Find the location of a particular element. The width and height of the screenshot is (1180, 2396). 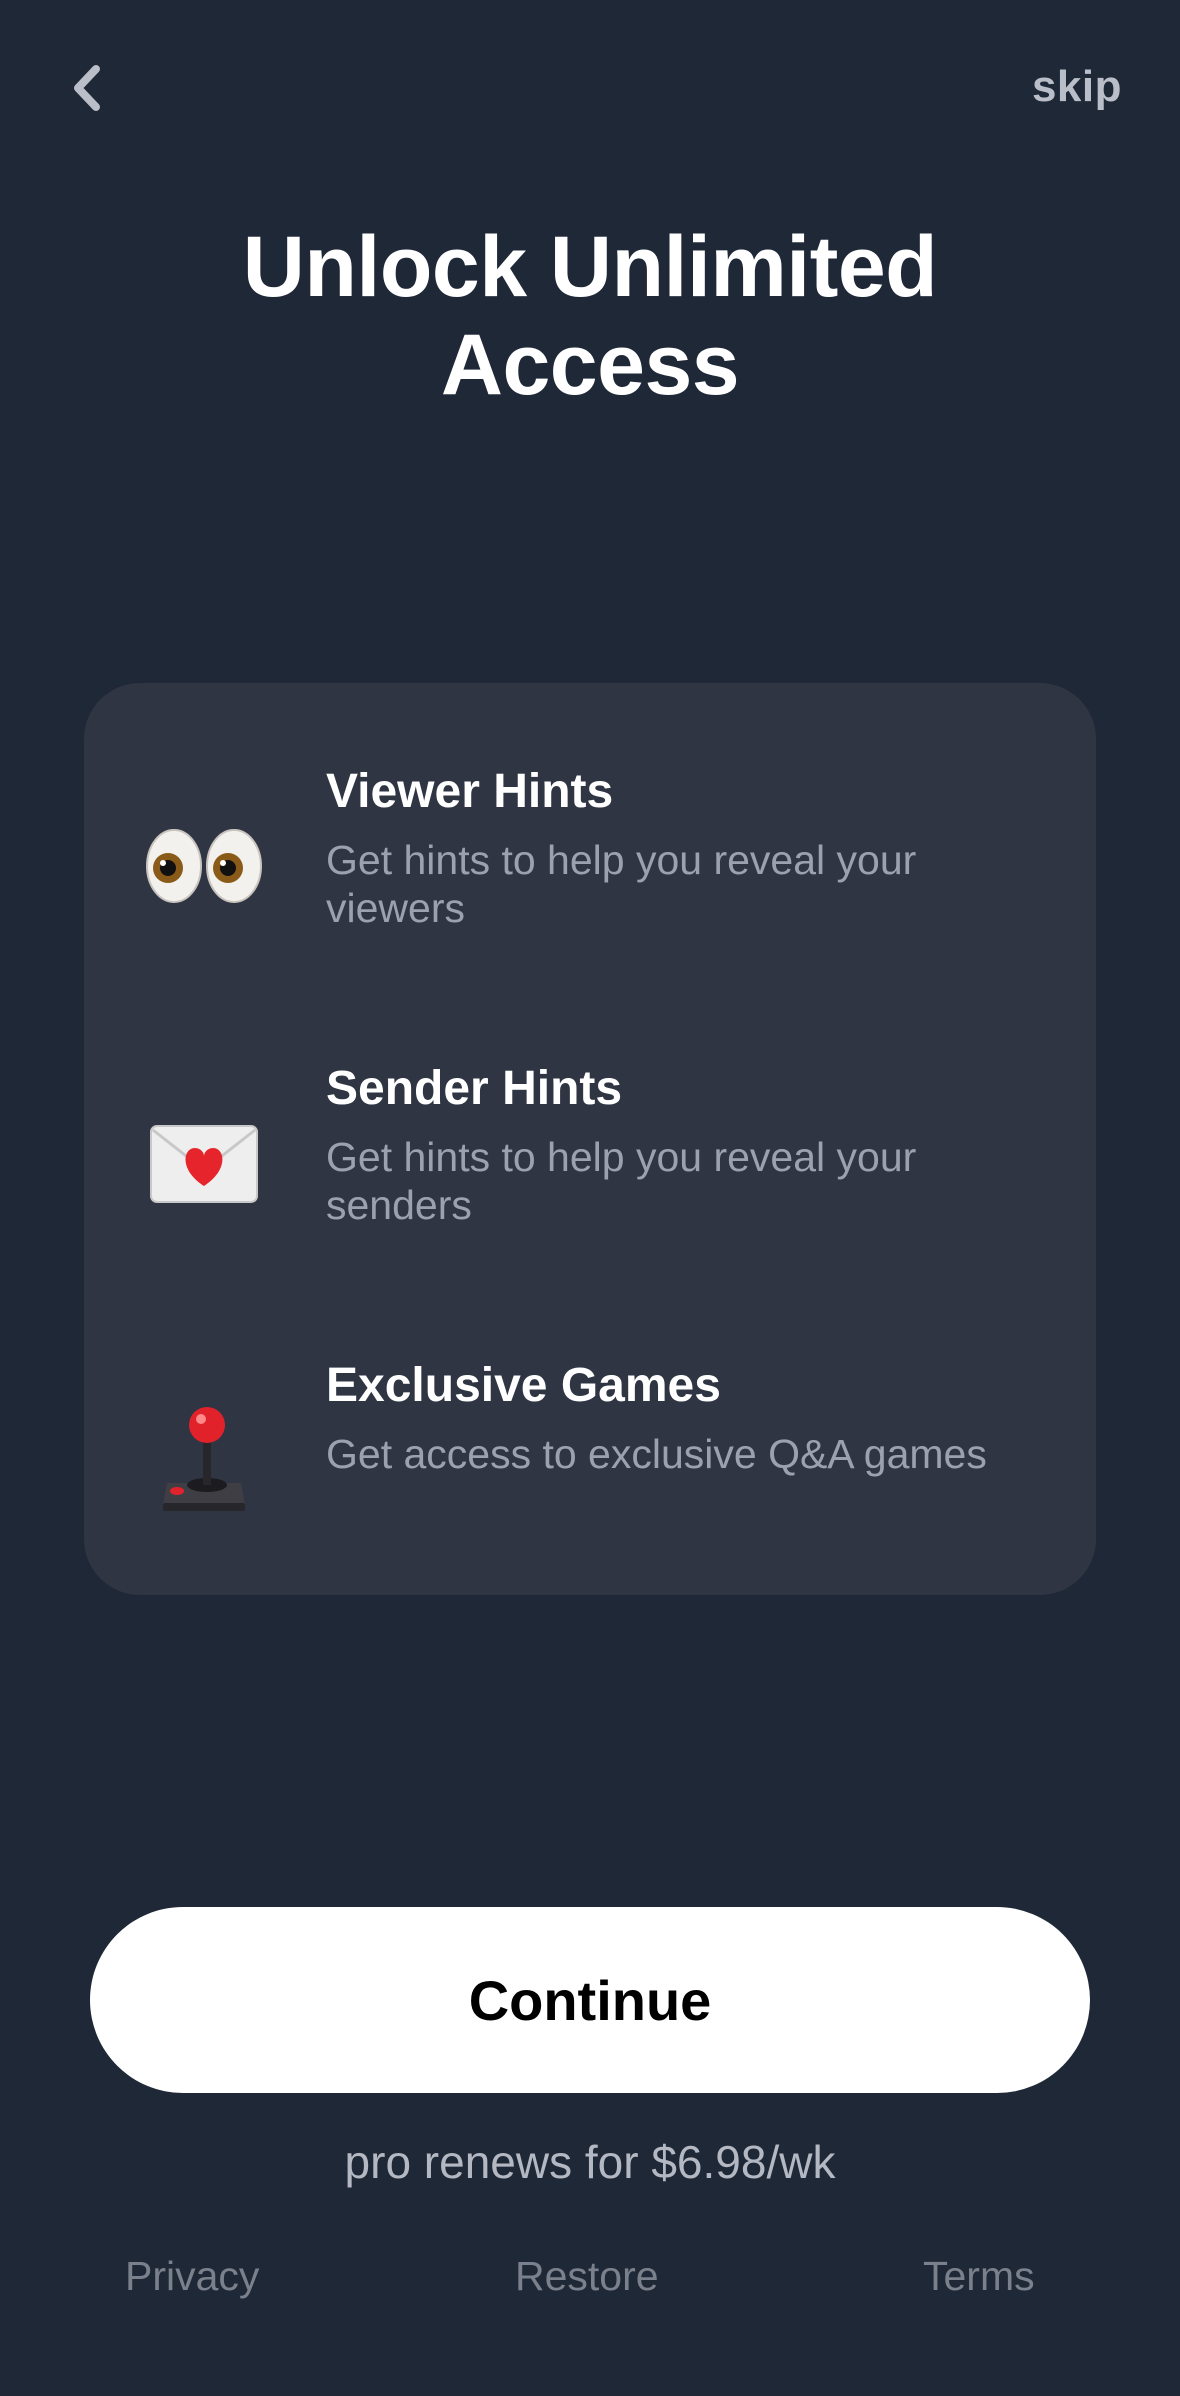

page-title: Unlock Unlimited Access is located at coordinates (590, 316).